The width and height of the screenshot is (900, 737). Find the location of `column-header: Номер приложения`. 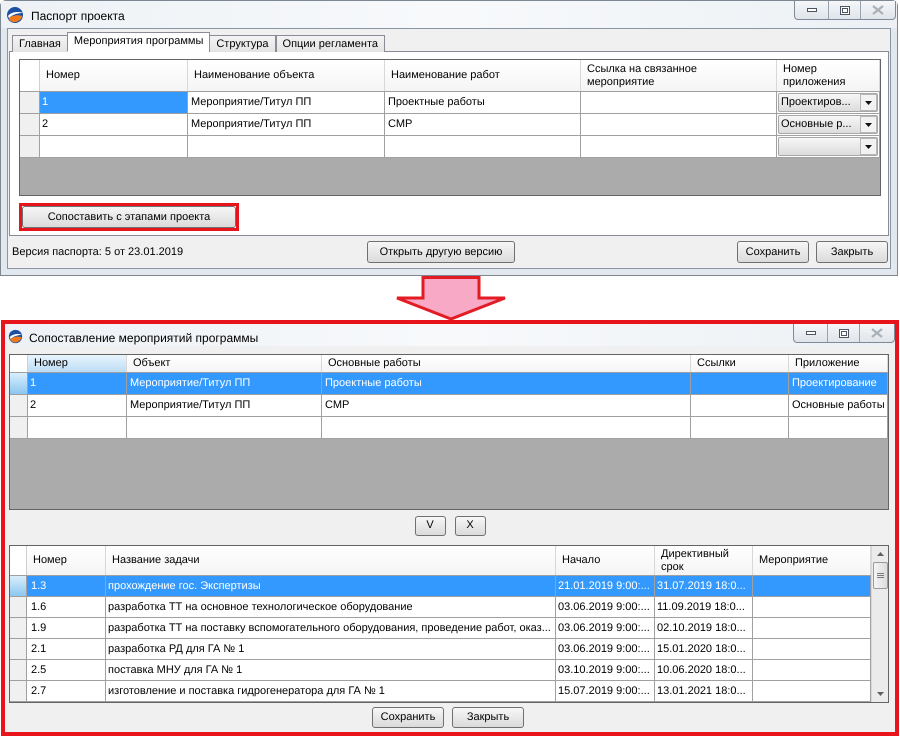

column-header: Номер приложения is located at coordinates (828, 75).